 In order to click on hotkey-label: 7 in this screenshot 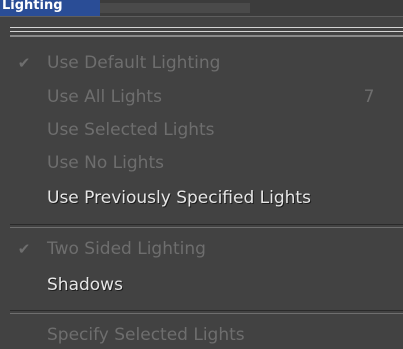, I will do `click(369, 97)`.